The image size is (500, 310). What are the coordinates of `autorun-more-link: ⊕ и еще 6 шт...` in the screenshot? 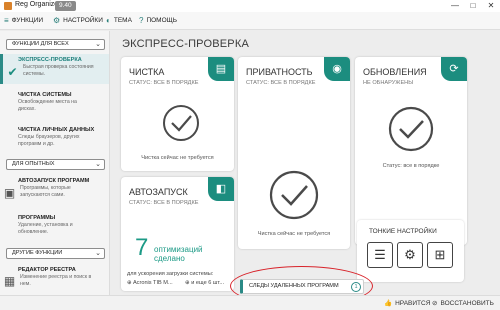 It's located at (204, 283).